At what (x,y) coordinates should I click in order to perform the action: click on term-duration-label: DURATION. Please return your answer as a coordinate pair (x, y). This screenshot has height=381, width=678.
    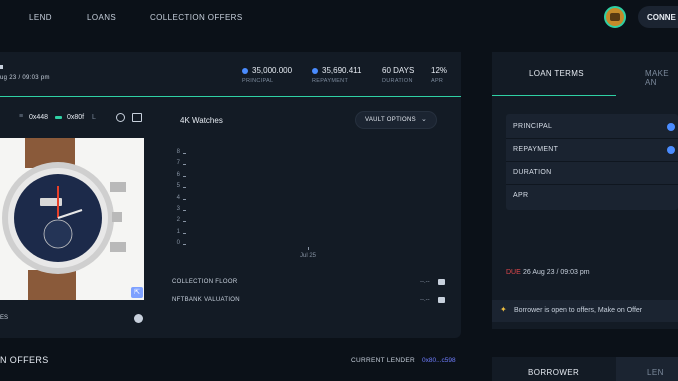
    Looking at the image, I should click on (532, 172).